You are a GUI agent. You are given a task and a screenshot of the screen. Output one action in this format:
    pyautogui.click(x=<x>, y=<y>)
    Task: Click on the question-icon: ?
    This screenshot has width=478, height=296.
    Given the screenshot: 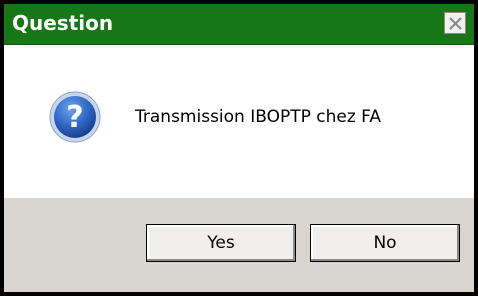 What is the action you would take?
    pyautogui.click(x=75, y=117)
    